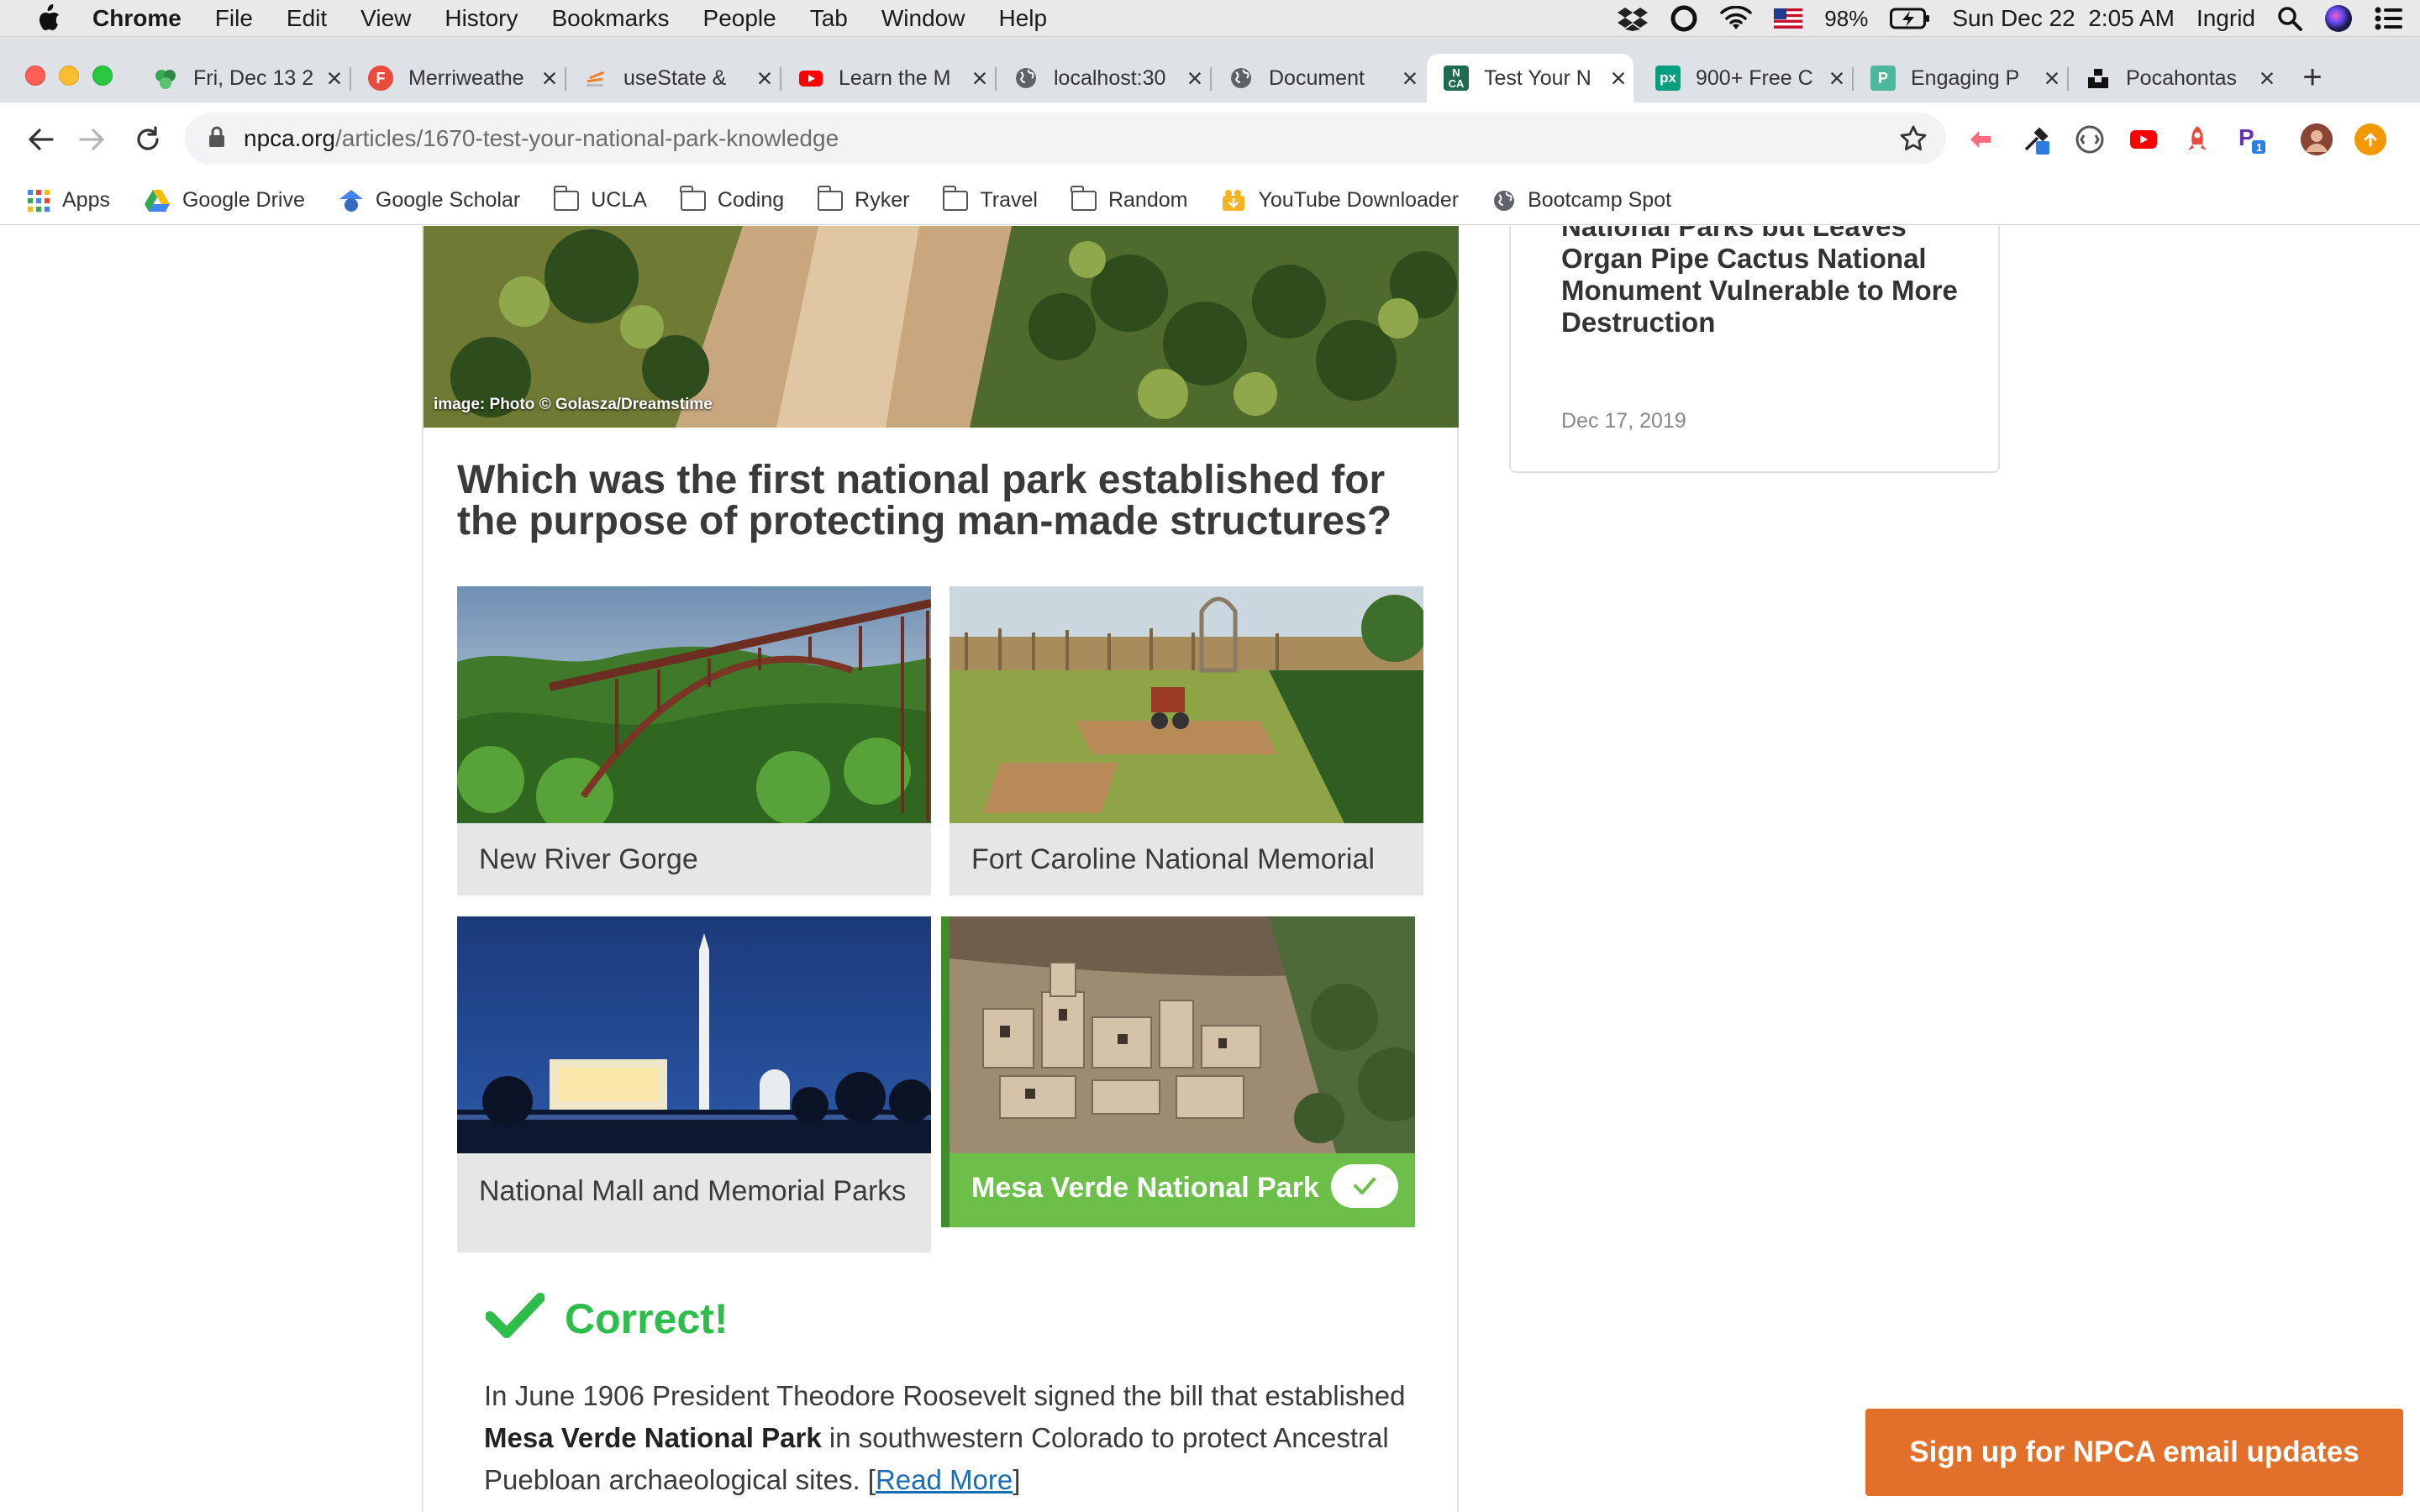 This screenshot has height=1512, width=2420. What do you see at coordinates (289, 138) in the screenshot?
I see `url-host: npca.org` at bounding box center [289, 138].